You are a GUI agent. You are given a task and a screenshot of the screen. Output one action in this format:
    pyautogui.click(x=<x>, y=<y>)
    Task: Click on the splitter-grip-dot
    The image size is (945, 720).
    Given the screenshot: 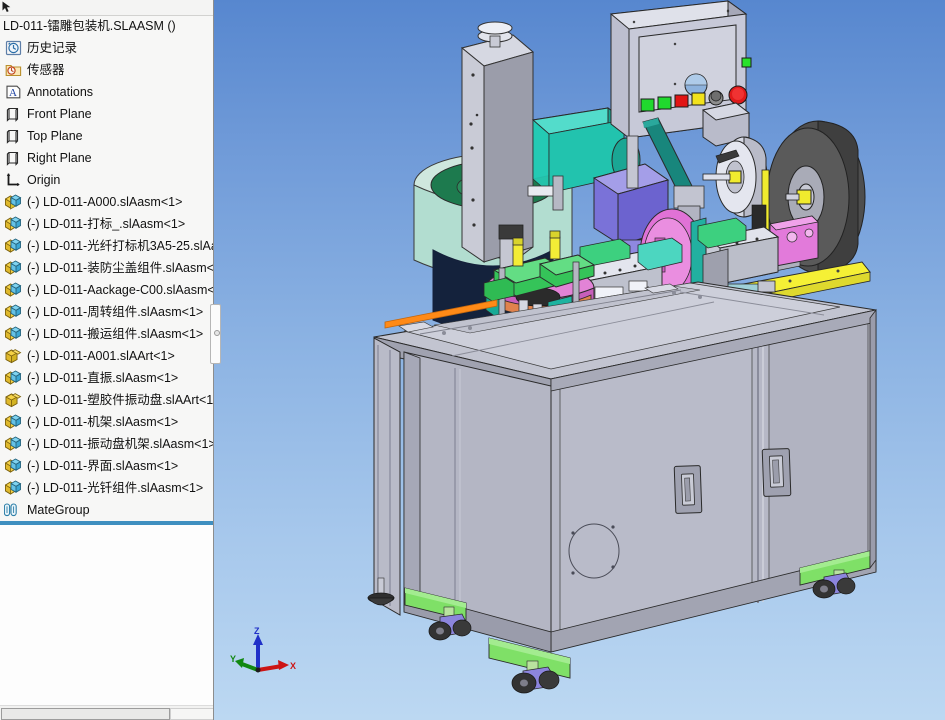 What is the action you would take?
    pyautogui.click(x=216, y=333)
    